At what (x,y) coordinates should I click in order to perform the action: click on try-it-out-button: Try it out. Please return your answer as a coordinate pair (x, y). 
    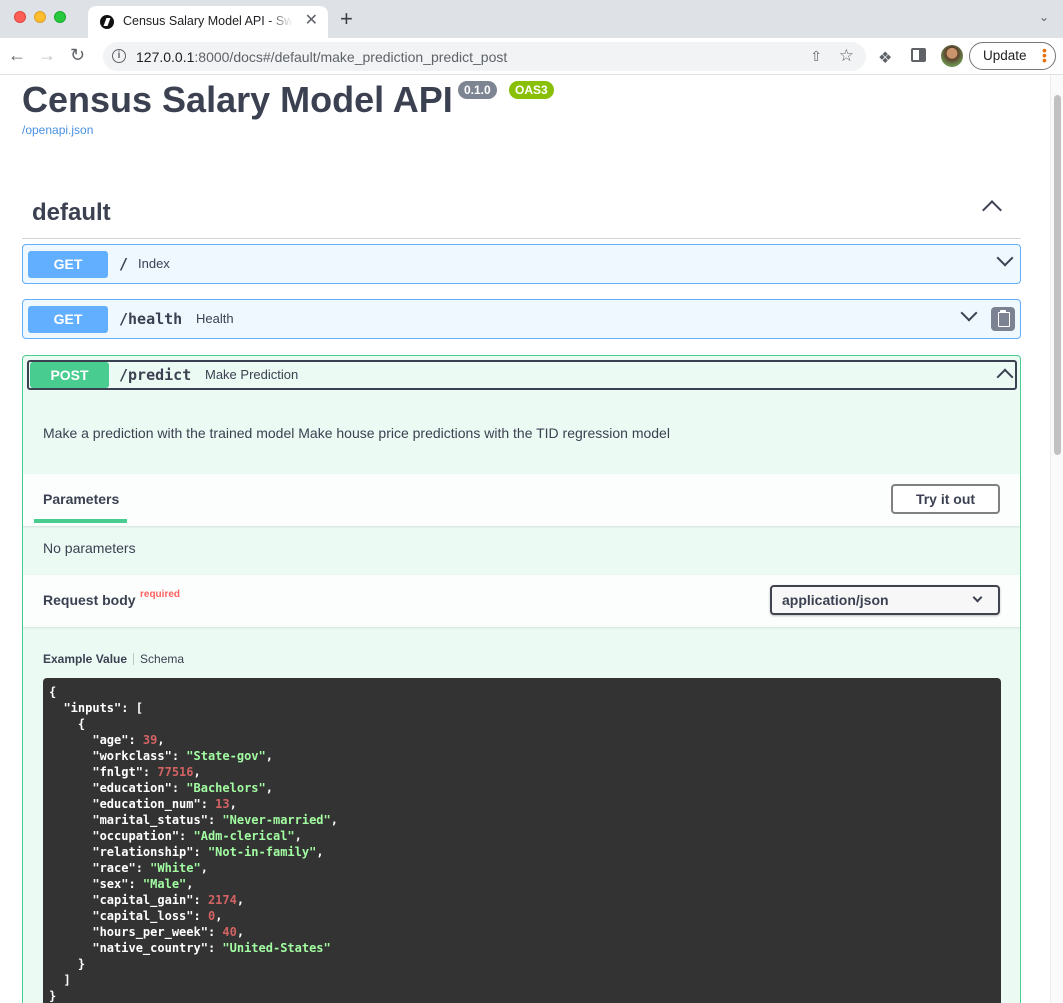
    Looking at the image, I should click on (945, 499).